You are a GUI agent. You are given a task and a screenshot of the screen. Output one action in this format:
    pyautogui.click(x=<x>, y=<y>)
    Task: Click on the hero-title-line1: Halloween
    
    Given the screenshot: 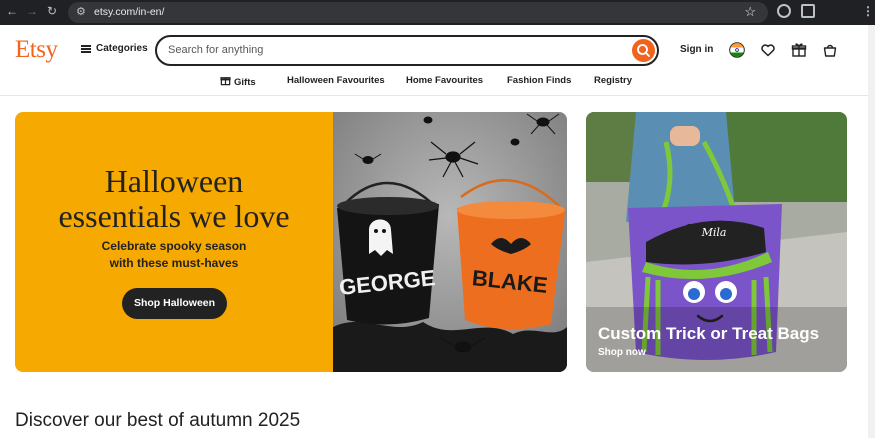 What is the action you would take?
    pyautogui.click(x=174, y=181)
    